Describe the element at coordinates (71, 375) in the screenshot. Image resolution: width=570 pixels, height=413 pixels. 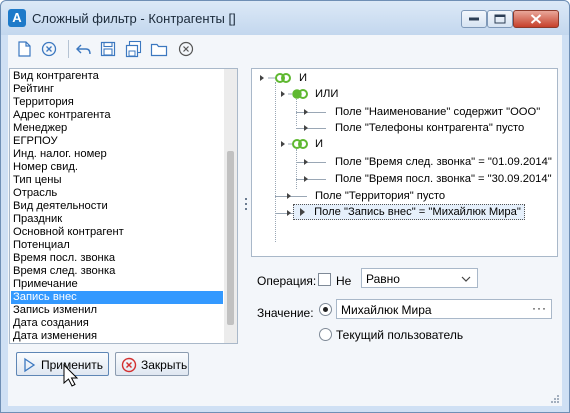
I see `mouse-cursor-icon` at that location.